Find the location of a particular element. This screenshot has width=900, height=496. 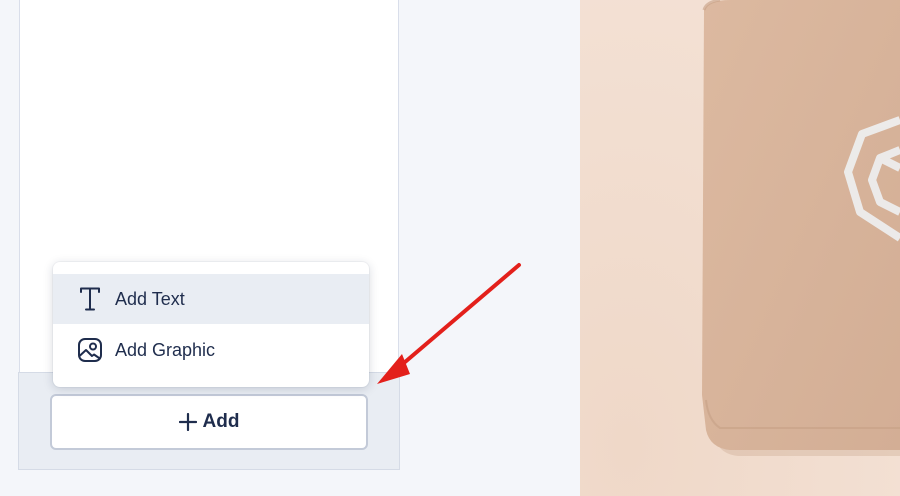

menu-item-add-graphic: Add Graphic is located at coordinates (211, 350).